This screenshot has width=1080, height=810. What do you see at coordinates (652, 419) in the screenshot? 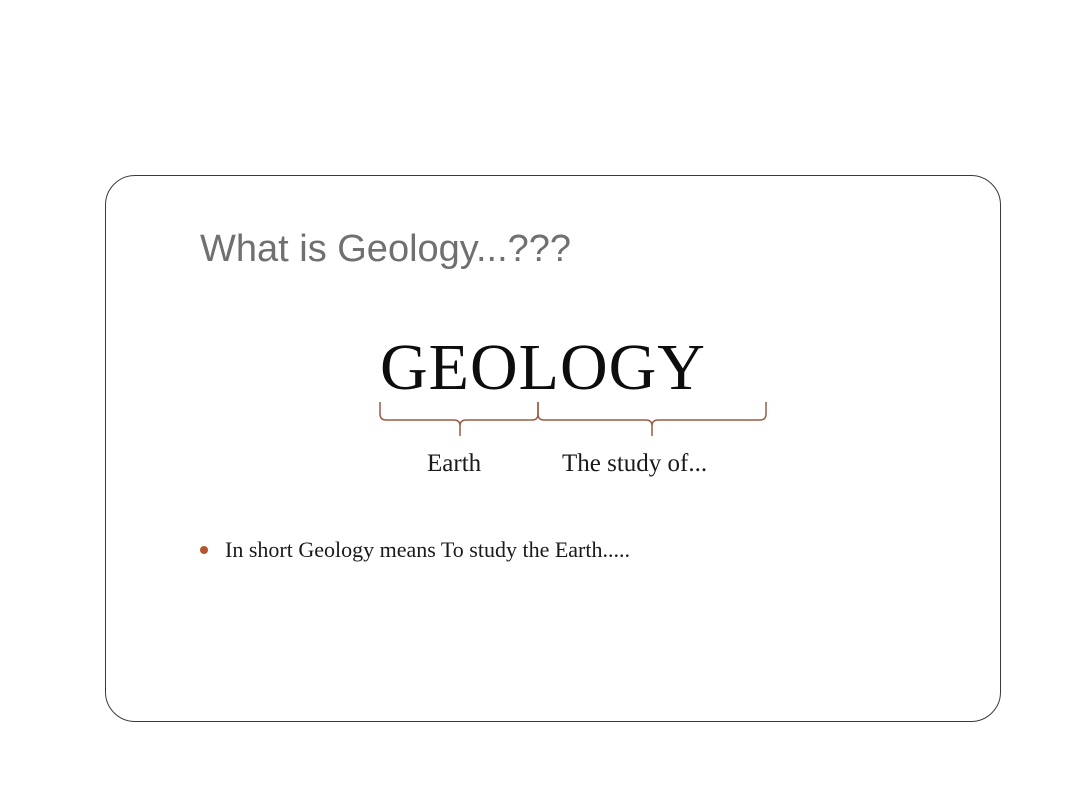
I see `study-brace` at bounding box center [652, 419].